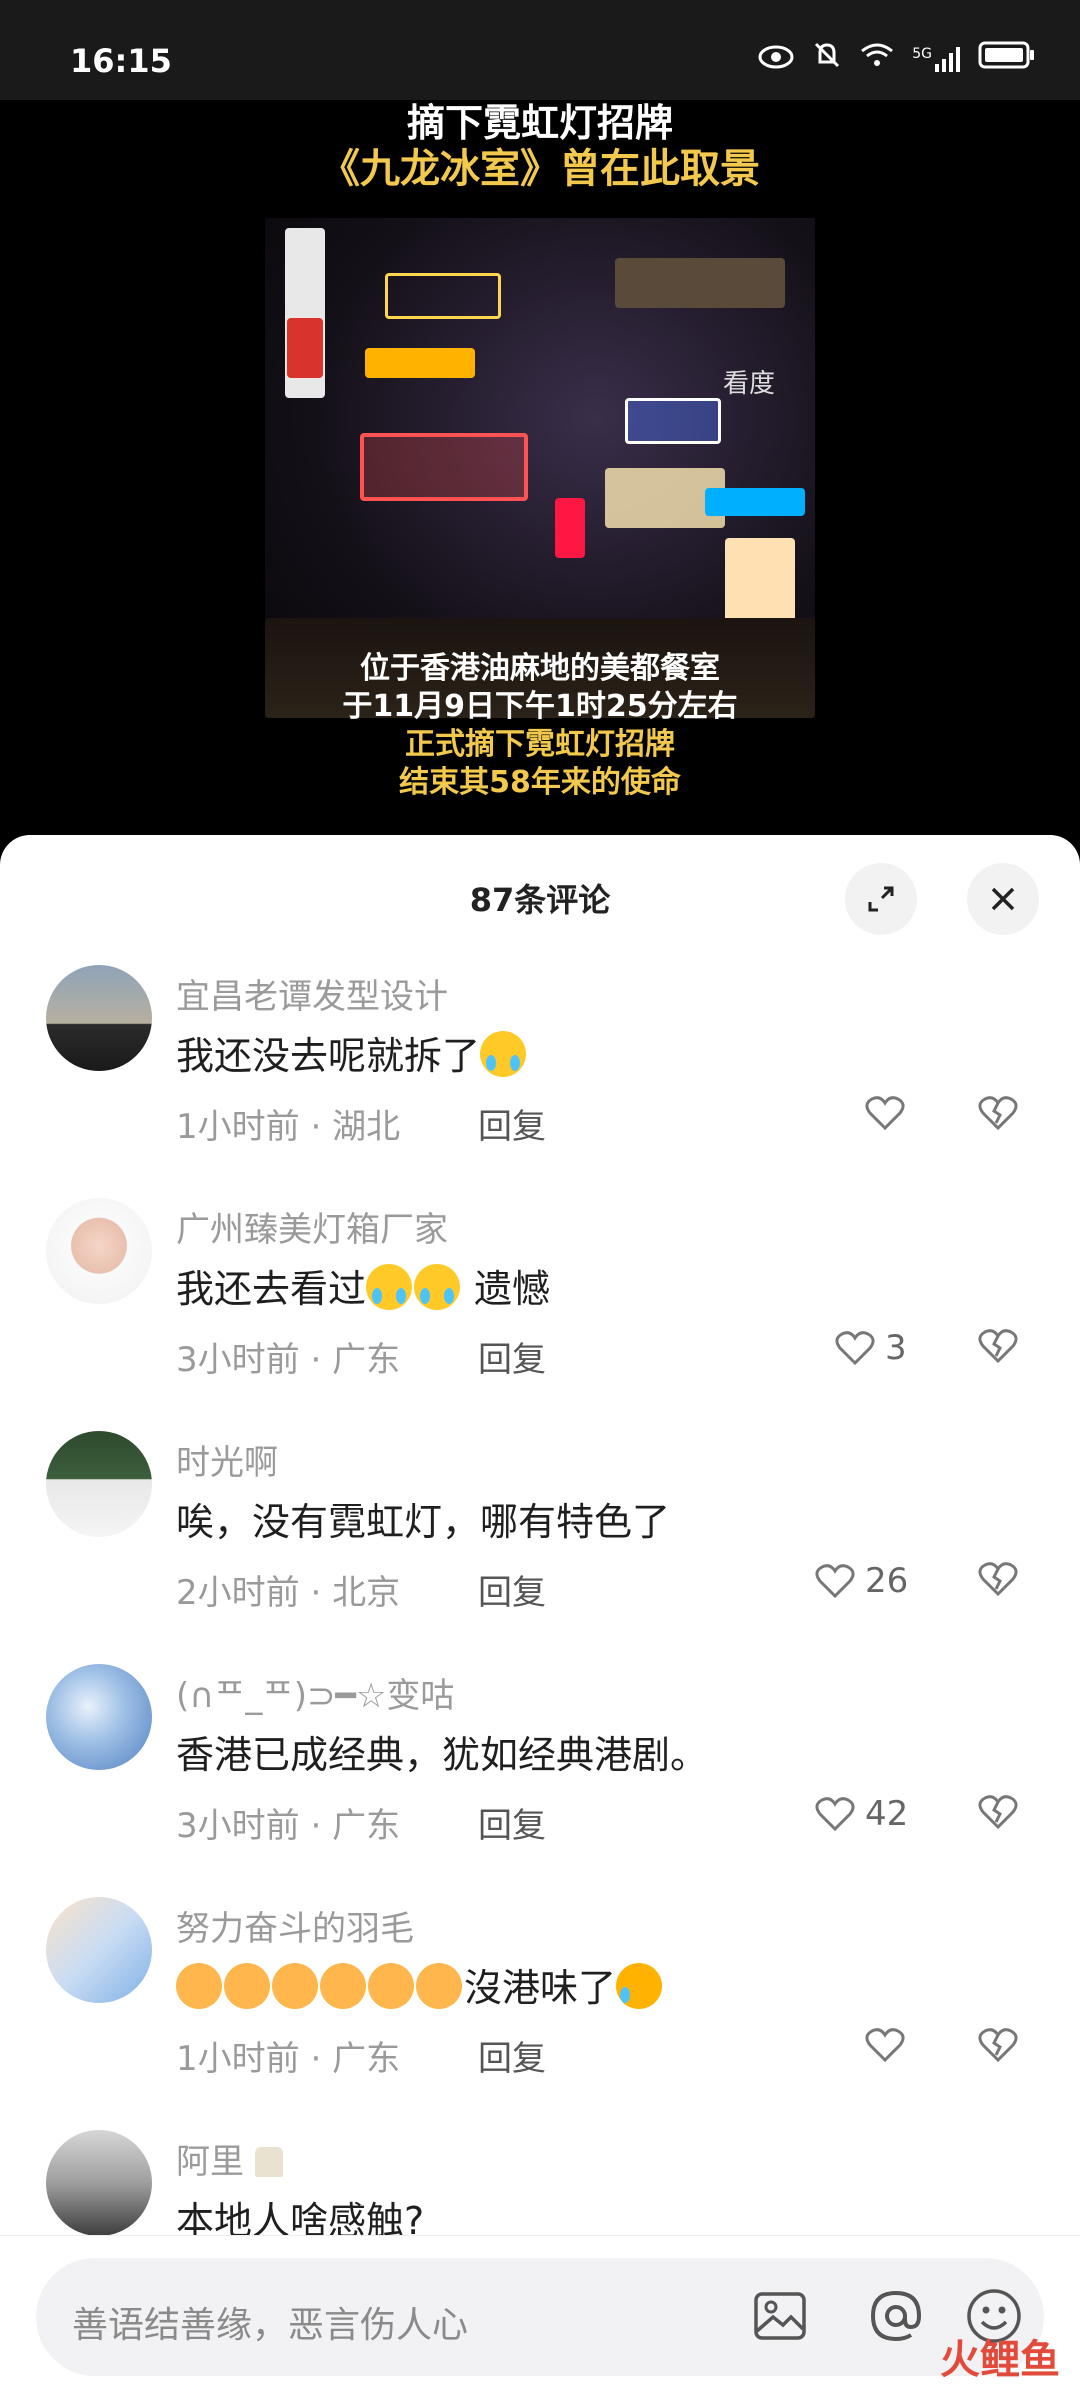 The image size is (1080, 2399). I want to click on comment-text: 沒港味了, so click(420, 1984).